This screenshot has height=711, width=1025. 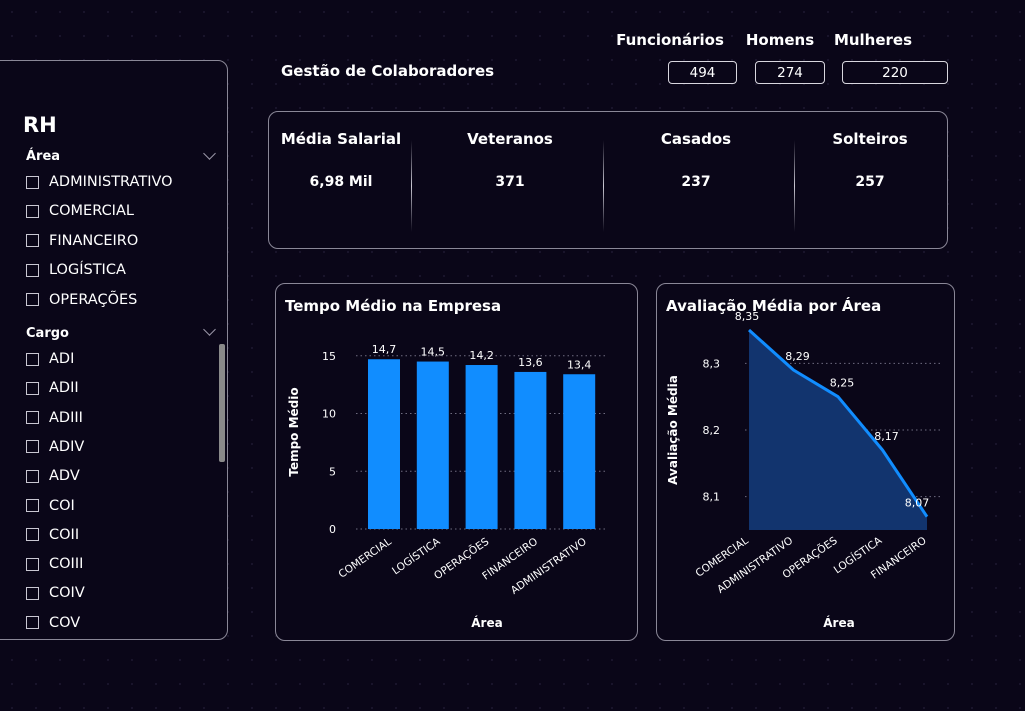 I want to click on women-label: Mulheres, so click(x=873, y=40).